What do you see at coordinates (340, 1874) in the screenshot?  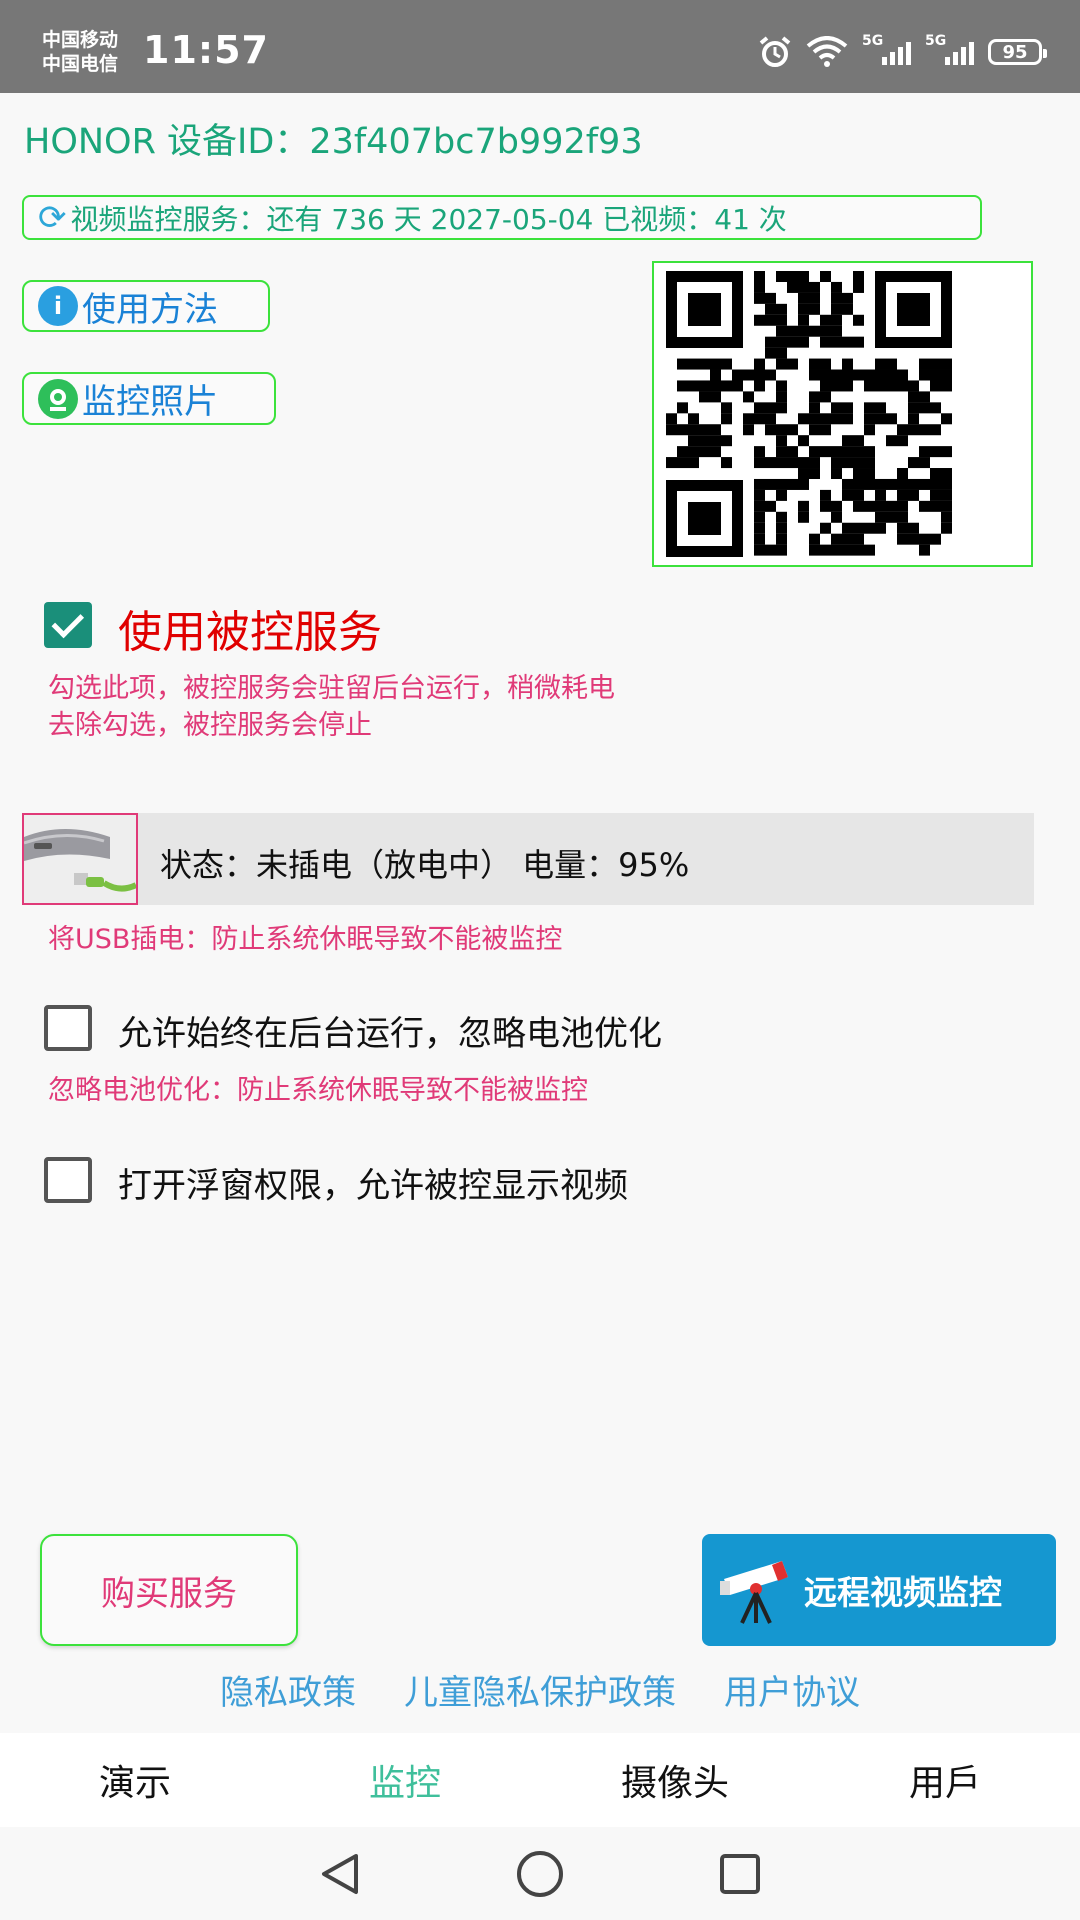 I see `back-icon` at bounding box center [340, 1874].